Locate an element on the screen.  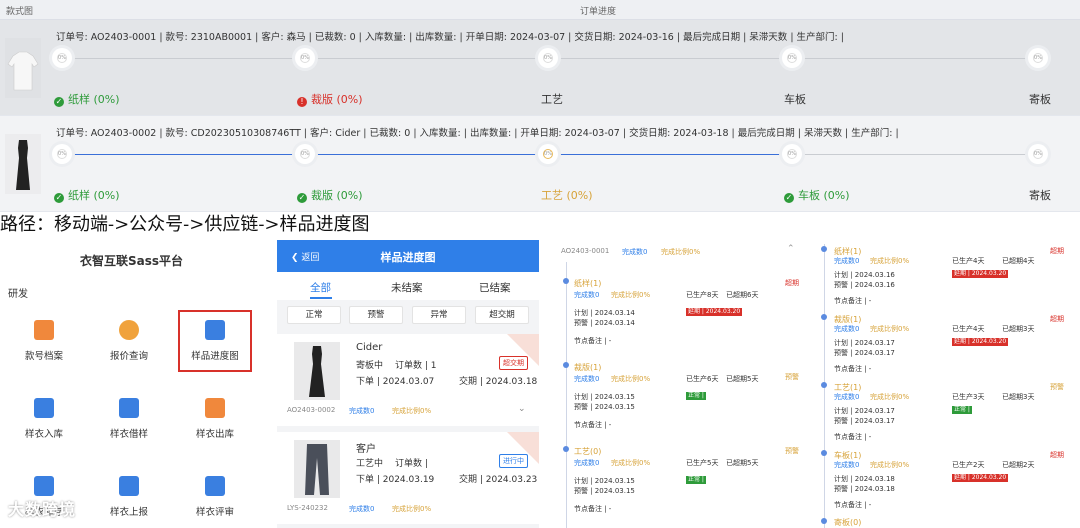
menu-item-sample-progress: 样品进度图 is located at coordinates (215, 341).